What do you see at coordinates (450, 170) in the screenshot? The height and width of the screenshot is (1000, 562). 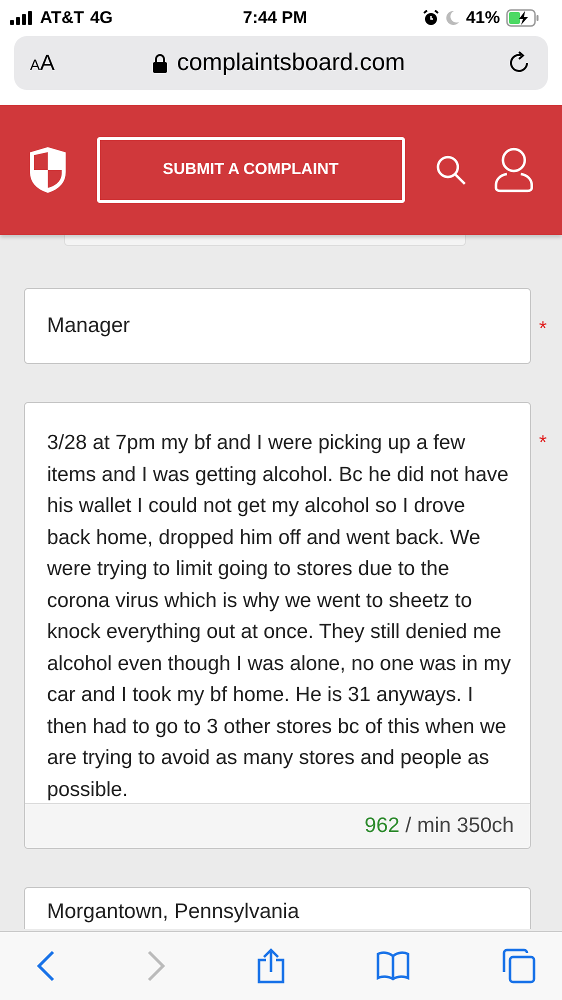 I see `search-icon` at bounding box center [450, 170].